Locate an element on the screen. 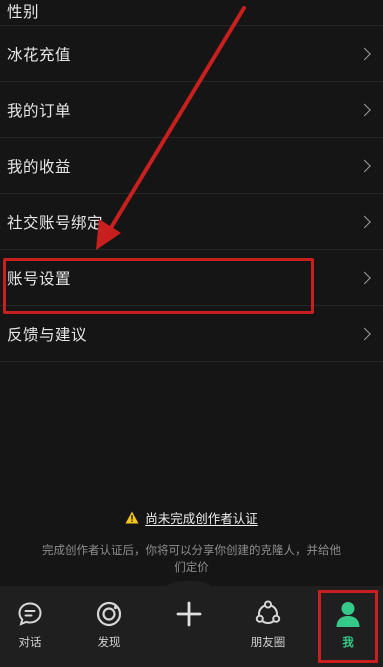 This screenshot has height=667, width=383. menu-item-label: 我的收益 is located at coordinates (39, 166).